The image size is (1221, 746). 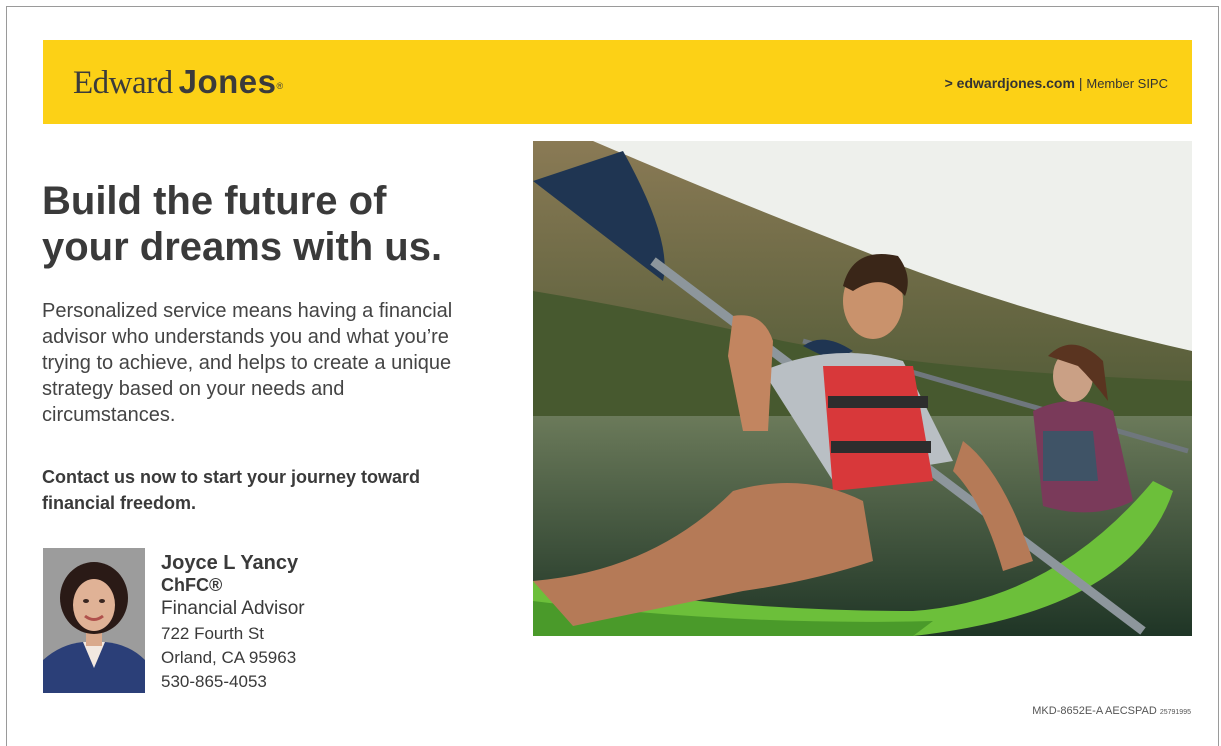 I want to click on advisor-city: Orland, CA 95963, so click(x=229, y=657).